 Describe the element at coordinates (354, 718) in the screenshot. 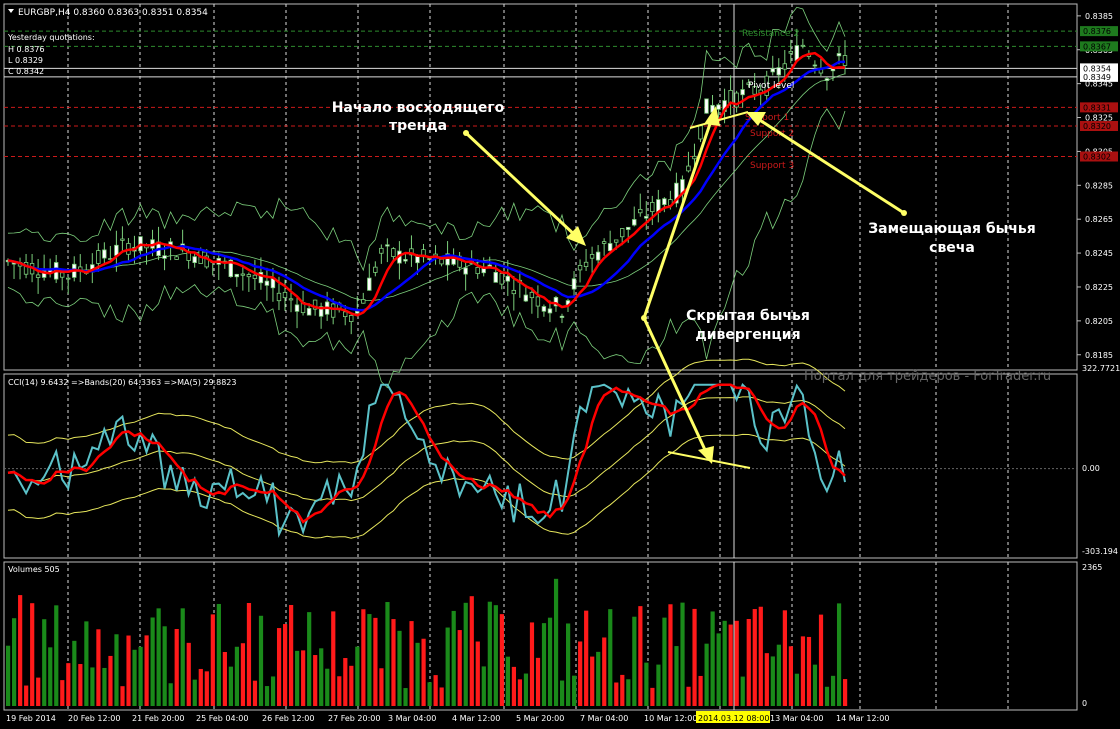

I see `x-axis-label: 27 Feb 20:00` at that location.